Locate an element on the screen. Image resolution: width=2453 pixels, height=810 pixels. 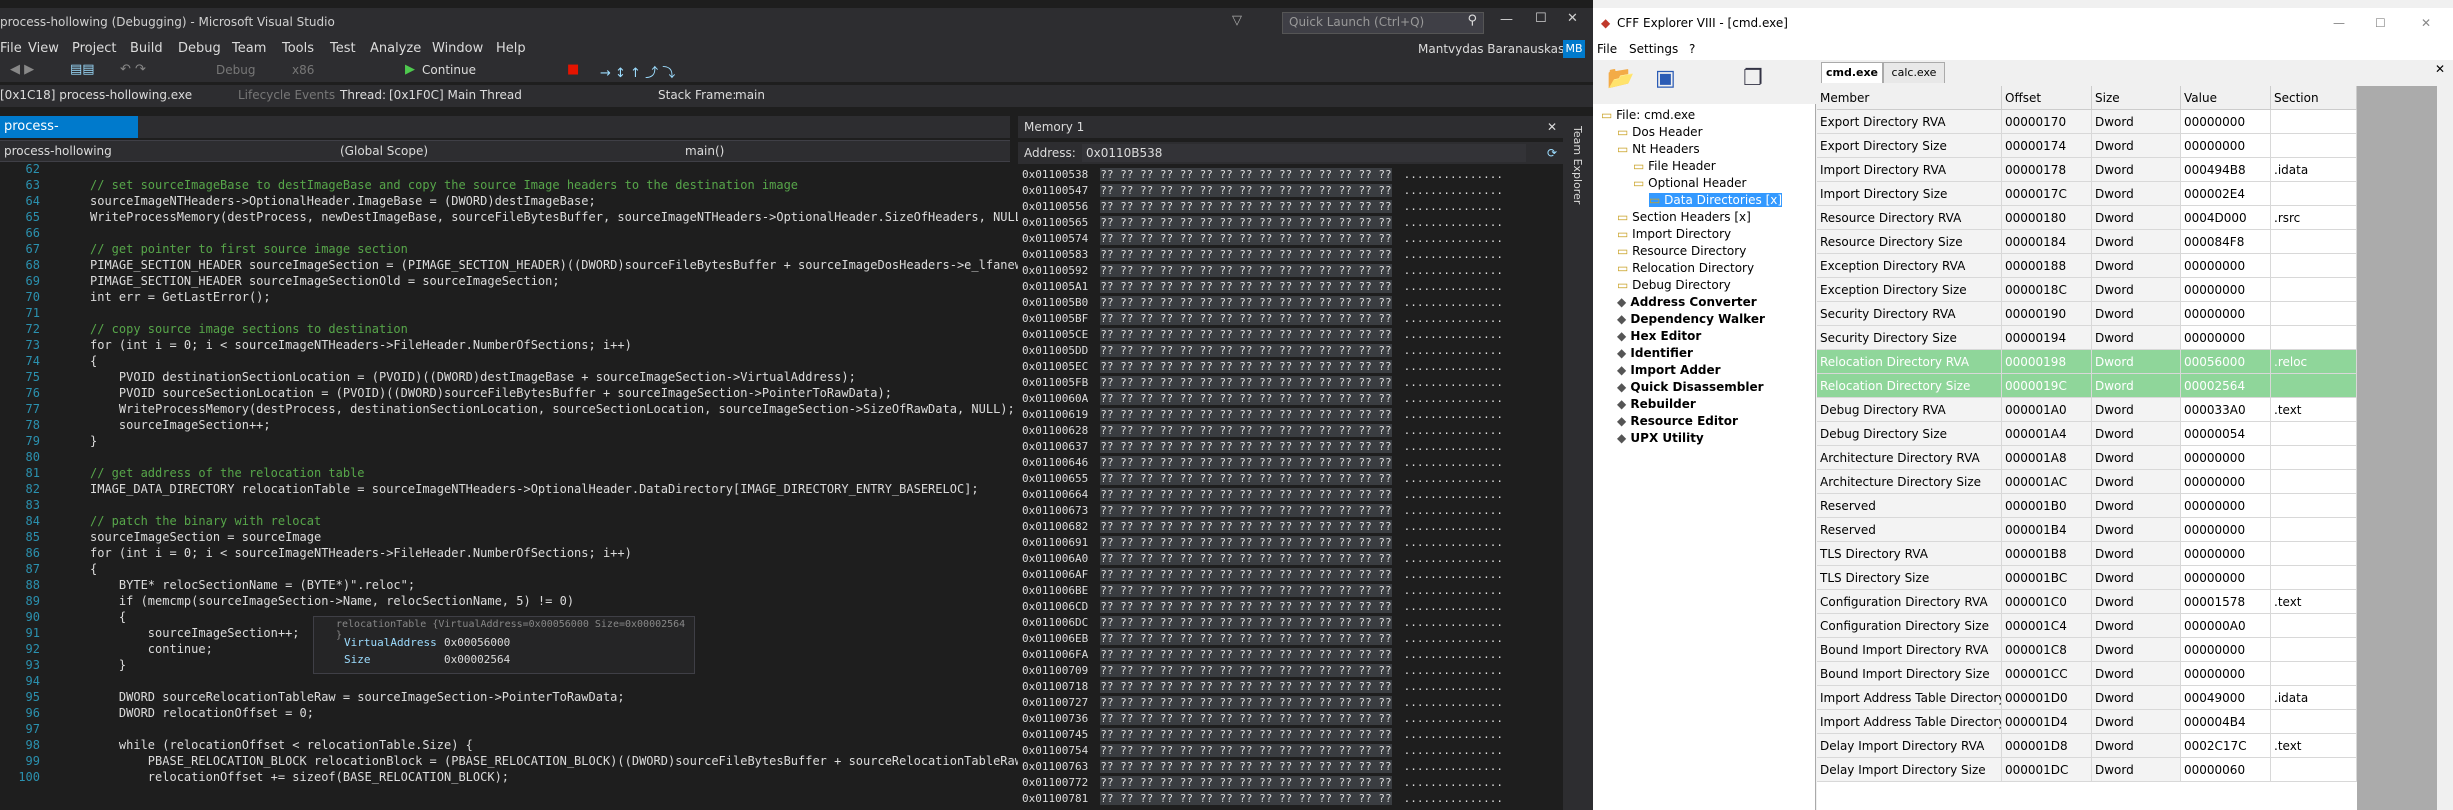
code-line: int err = GetLastError(); is located at coordinates (180, 297).